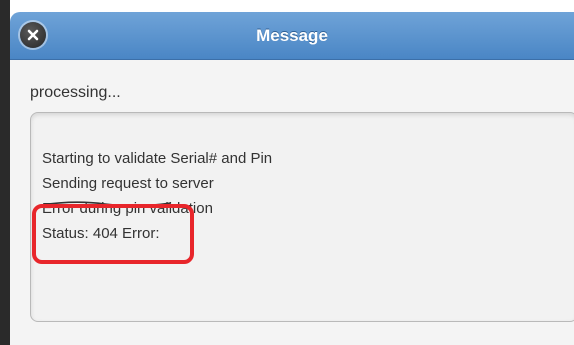 The width and height of the screenshot is (574, 345). I want to click on window-left-edge, so click(5, 172).